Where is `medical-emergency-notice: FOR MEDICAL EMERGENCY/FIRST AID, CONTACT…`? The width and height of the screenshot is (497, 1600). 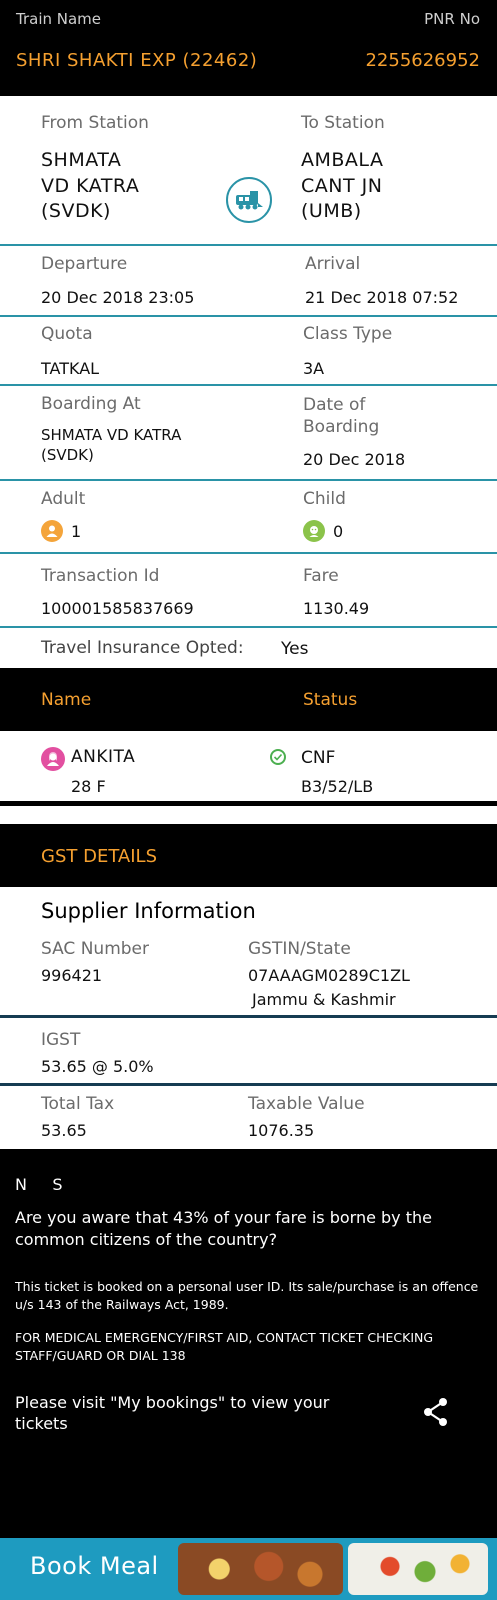
medical-emergency-notice: FOR MEDICAL EMERGENCY/FIRST AID, CONTACT… is located at coordinates (224, 1347).